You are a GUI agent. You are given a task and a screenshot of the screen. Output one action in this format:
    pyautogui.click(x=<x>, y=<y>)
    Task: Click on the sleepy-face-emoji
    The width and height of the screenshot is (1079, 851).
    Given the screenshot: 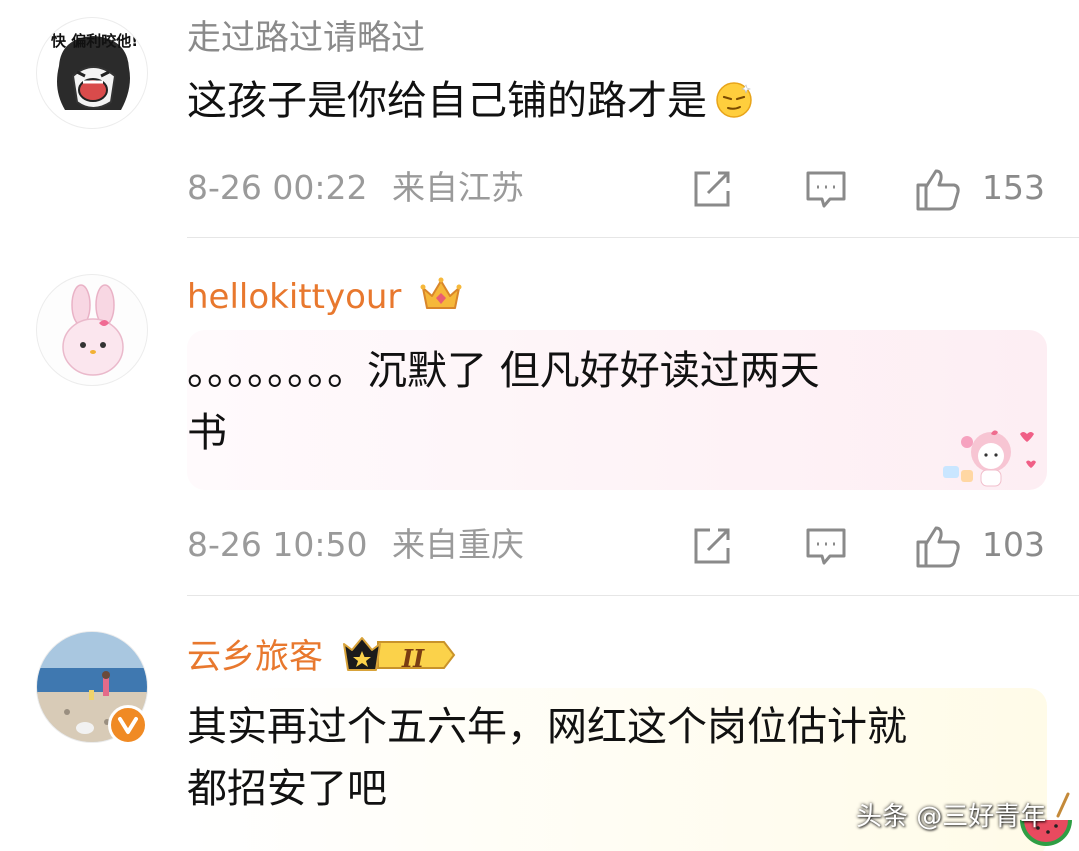 What is the action you would take?
    pyautogui.click(x=734, y=100)
    